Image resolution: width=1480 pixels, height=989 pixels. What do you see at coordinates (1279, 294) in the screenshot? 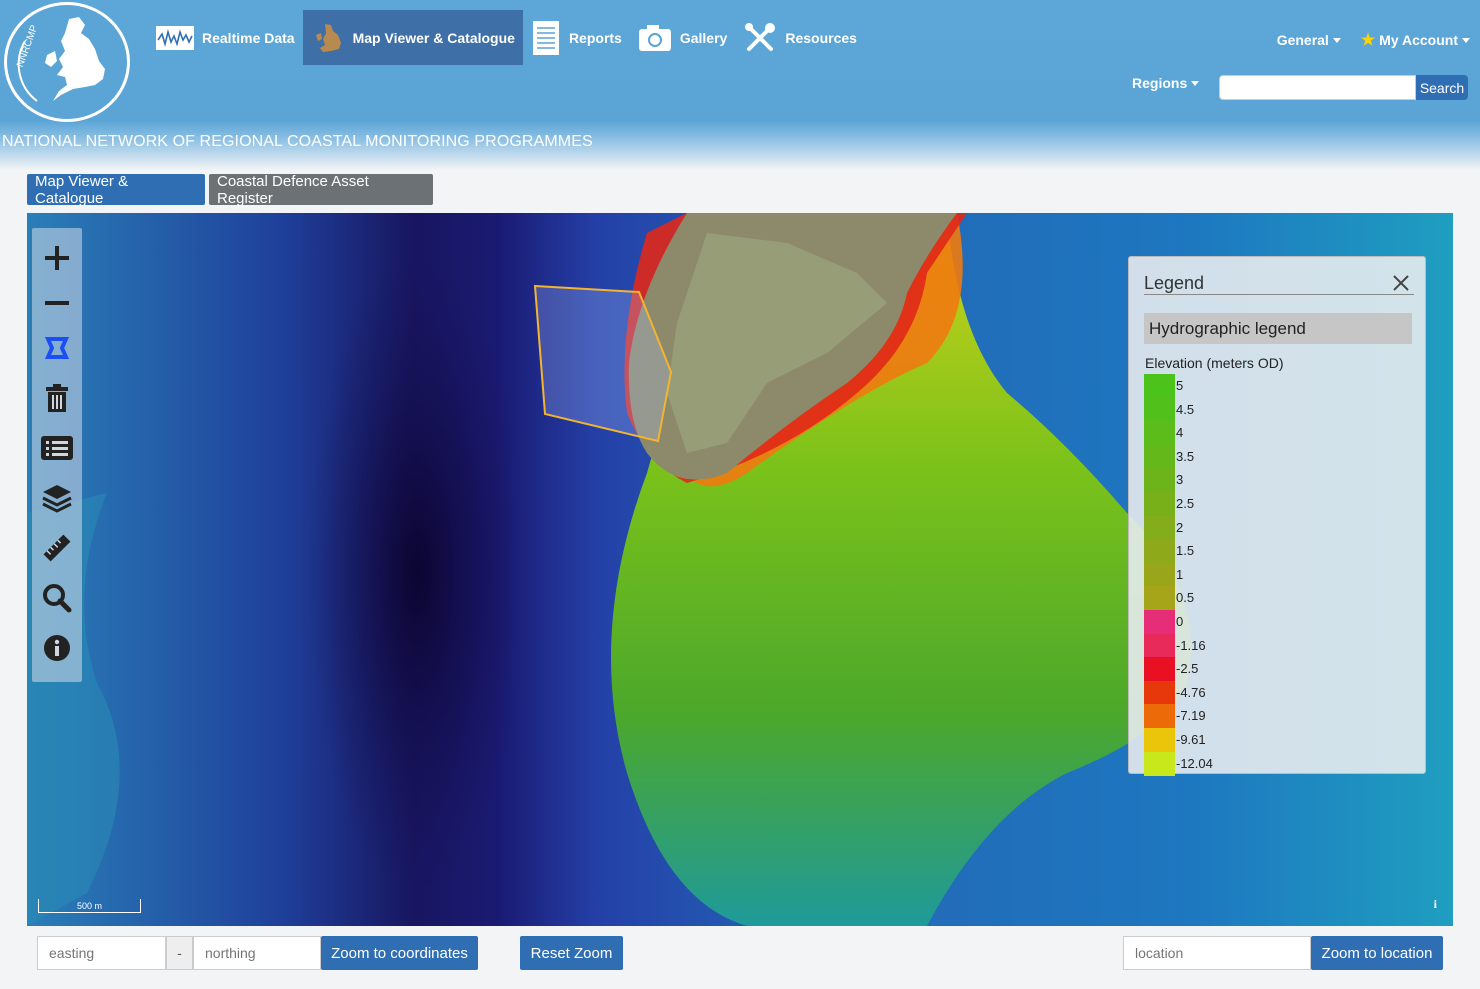
I see `legend-divider` at bounding box center [1279, 294].